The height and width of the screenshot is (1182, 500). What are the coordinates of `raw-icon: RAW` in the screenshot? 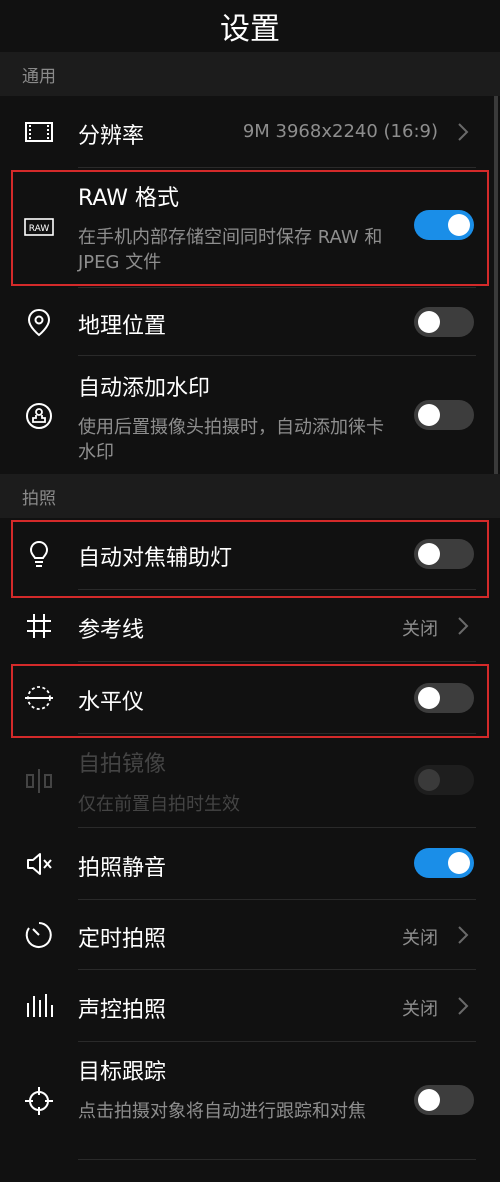 It's located at (39, 227).